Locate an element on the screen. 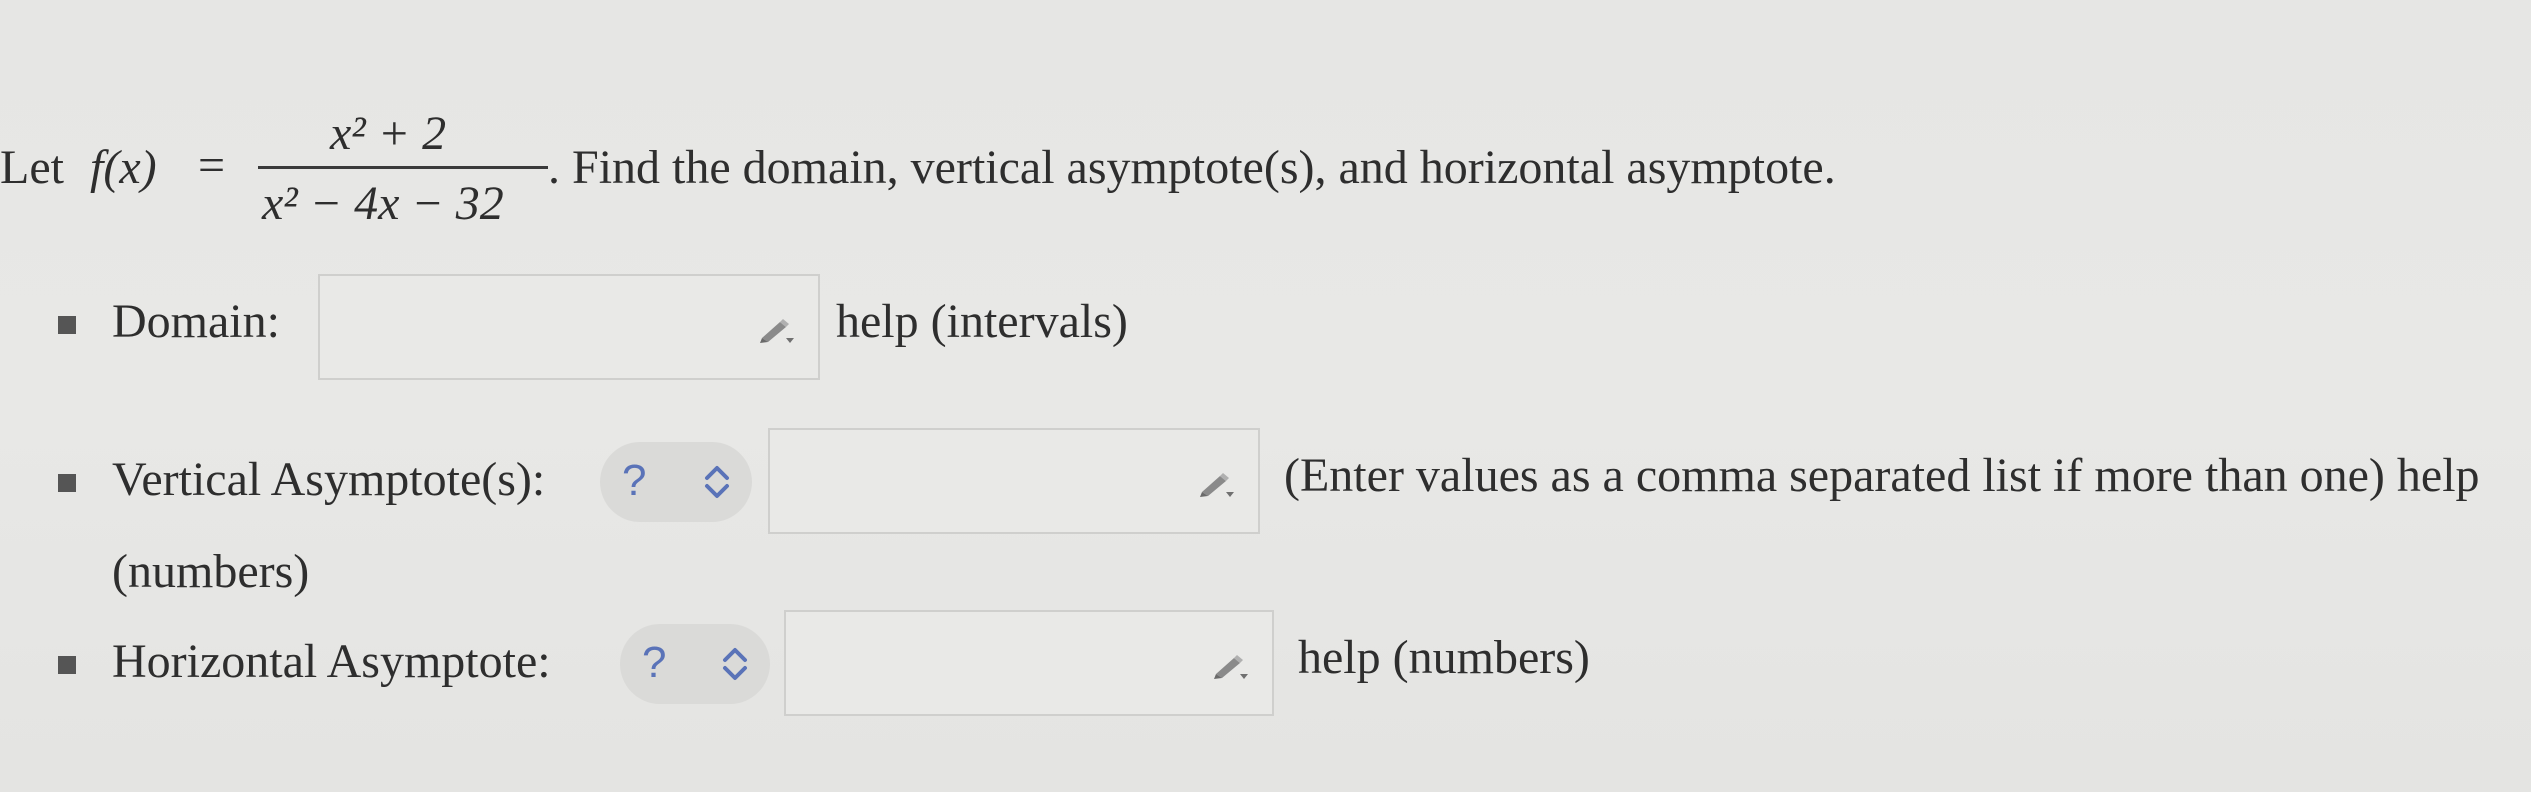  fraction-bar is located at coordinates (403, 167).